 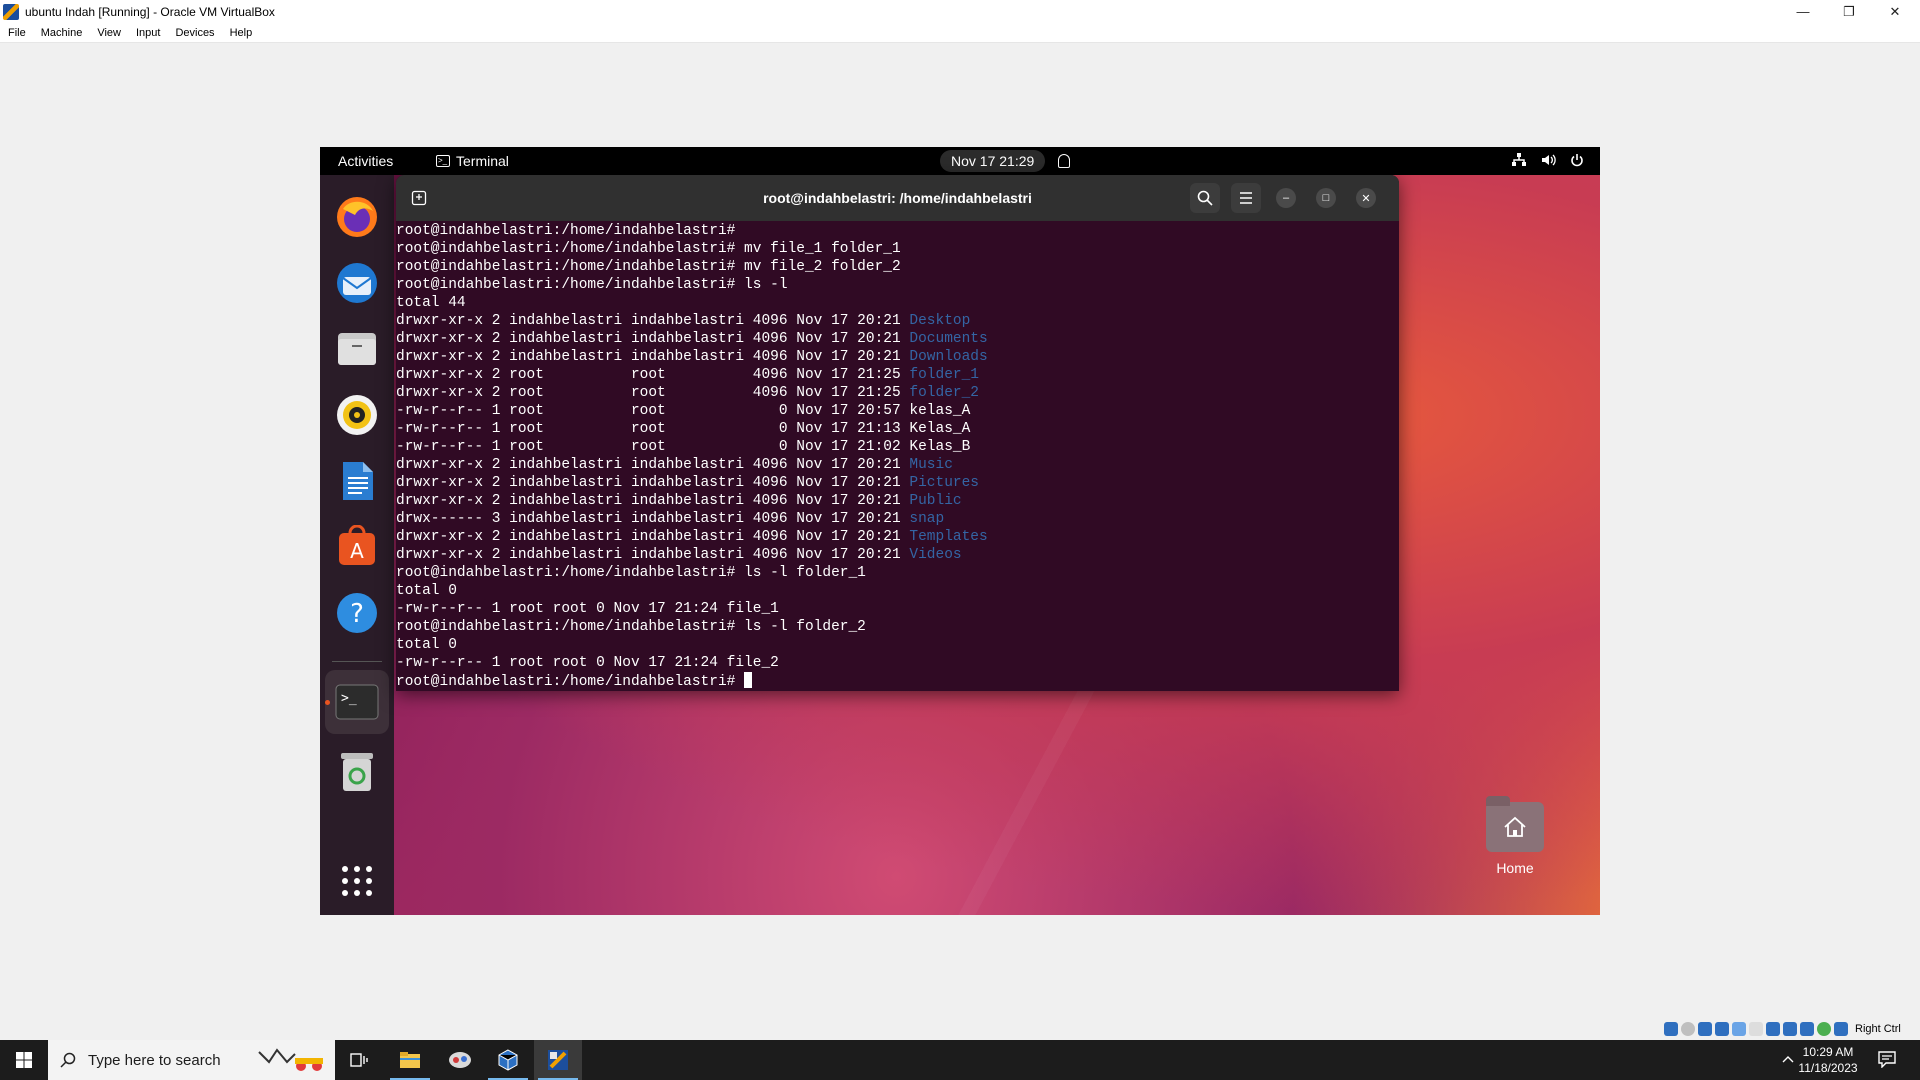 What do you see at coordinates (194, 33) in the screenshot?
I see `menu-devices: Devices` at bounding box center [194, 33].